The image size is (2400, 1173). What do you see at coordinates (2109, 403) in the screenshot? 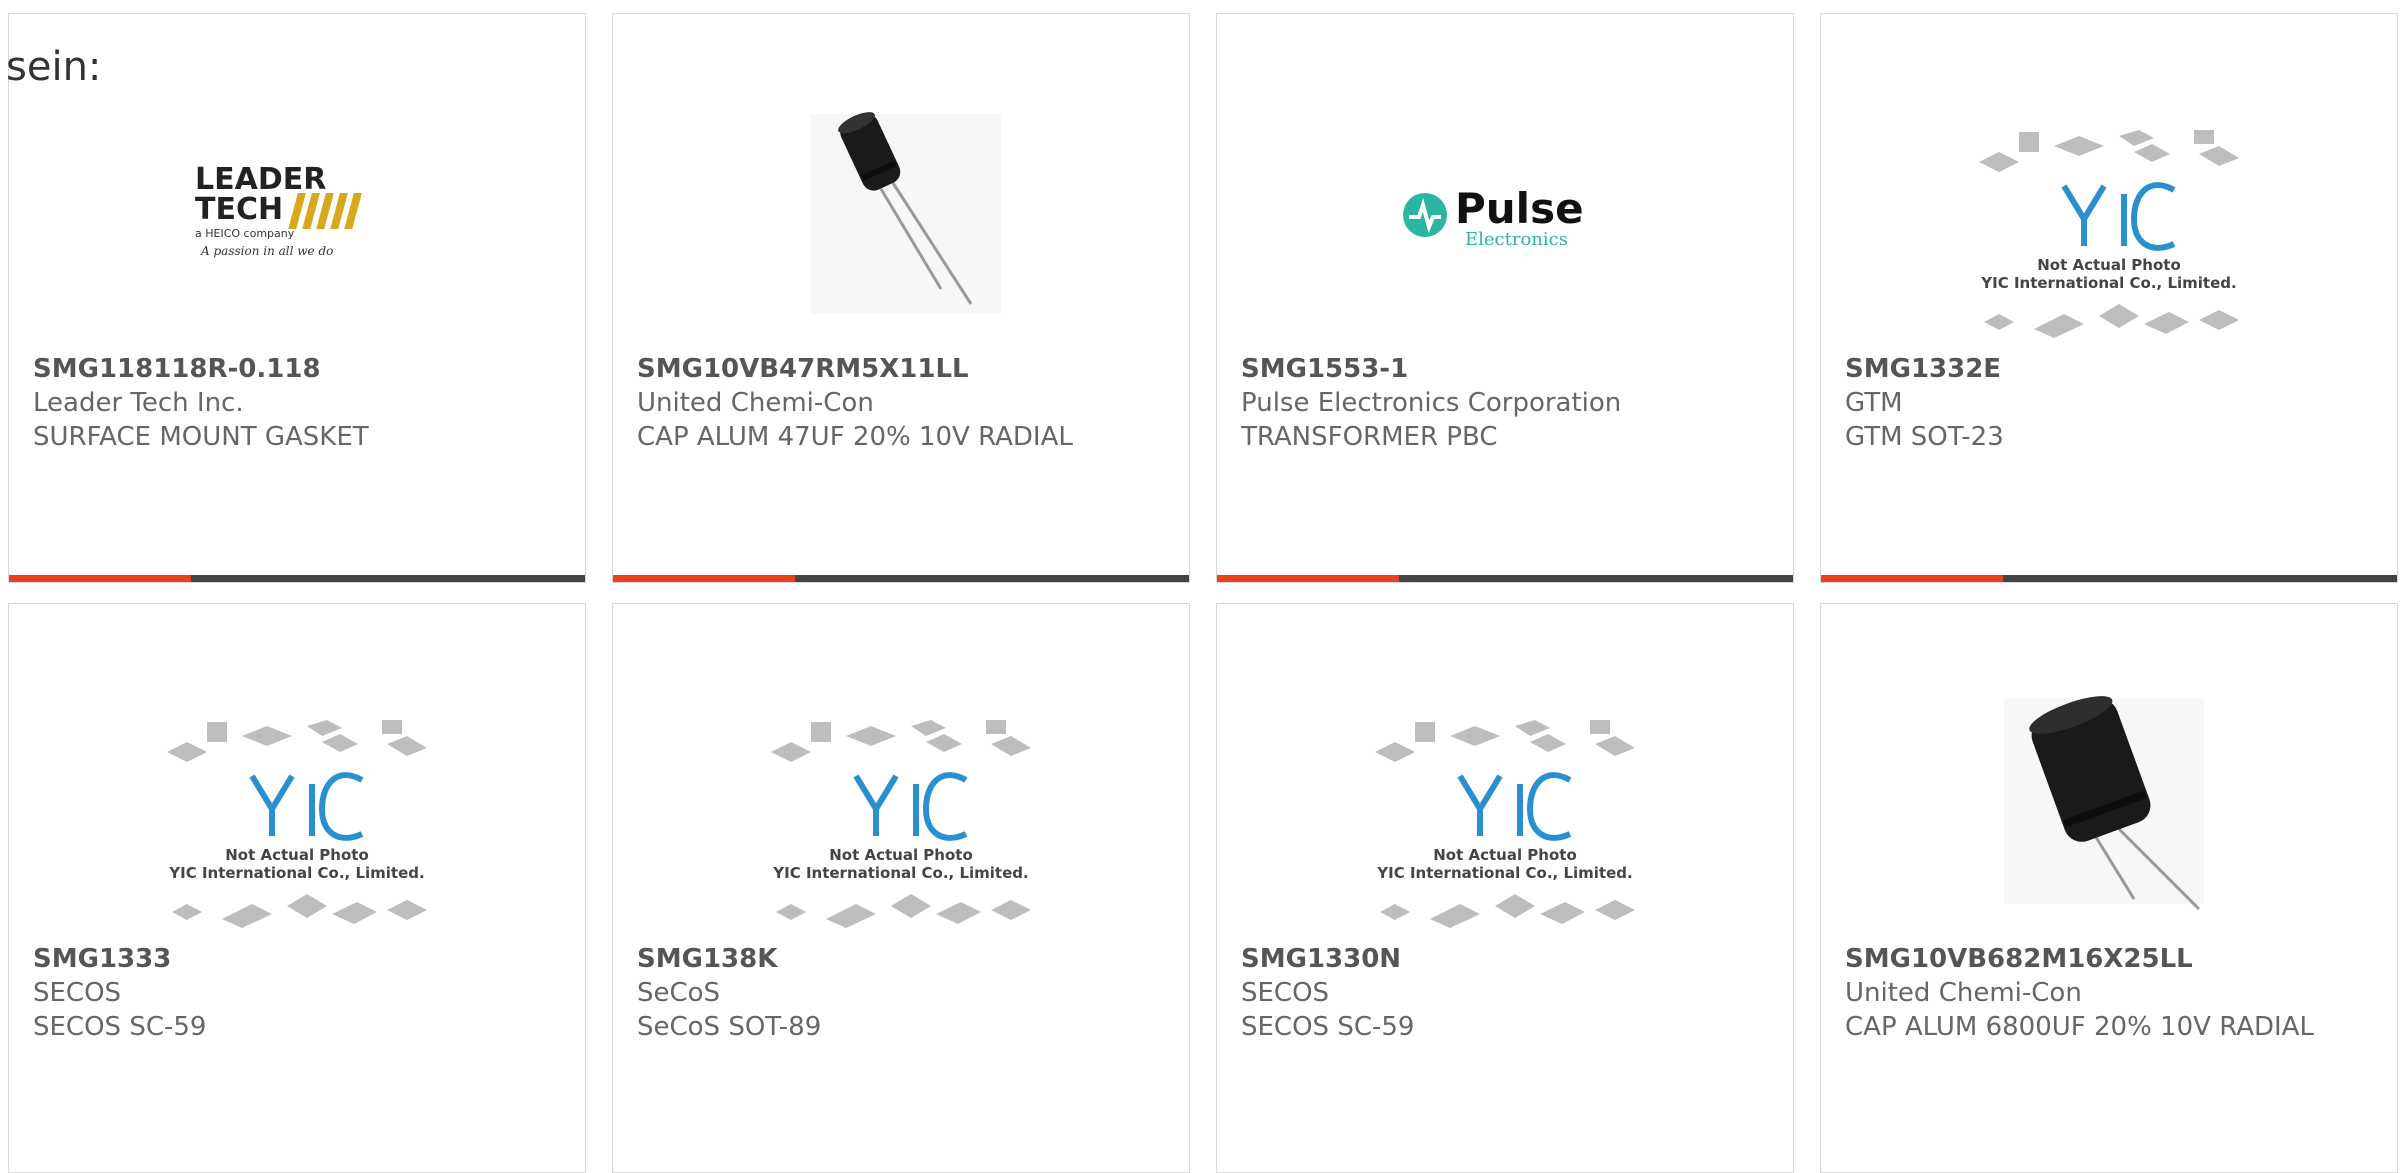
I see `product-info: SMG1332E GTM GTM SOT-23` at bounding box center [2109, 403].